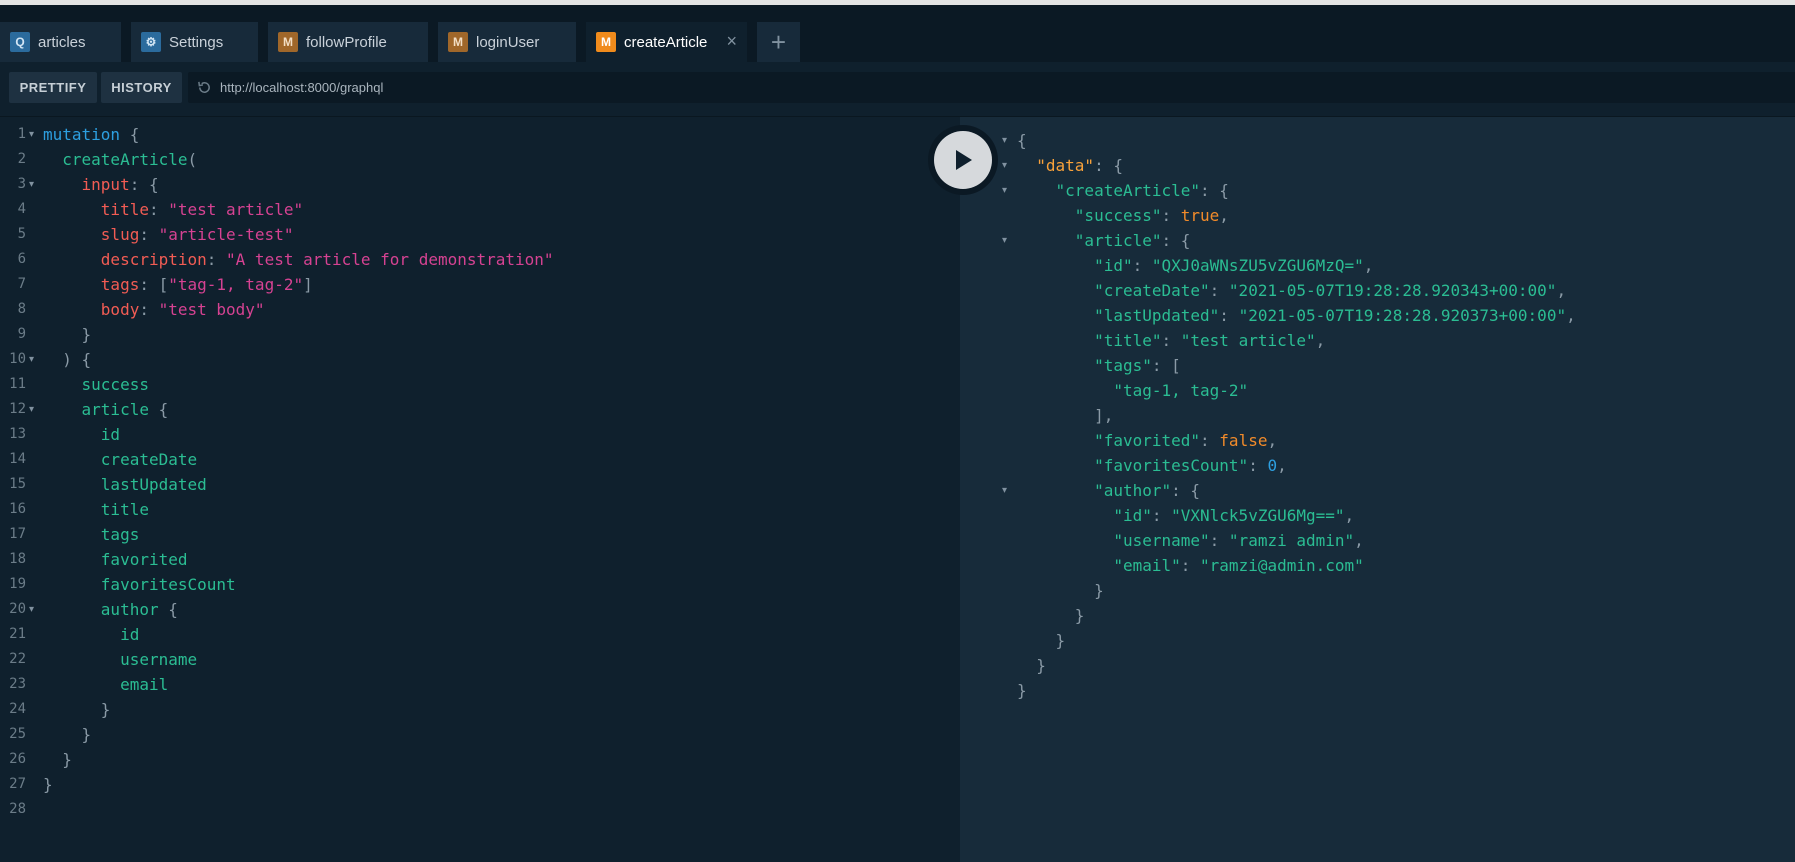 Image resolution: width=1795 pixels, height=862 pixels. What do you see at coordinates (204, 88) in the screenshot?
I see `history-reload-icon` at bounding box center [204, 88].